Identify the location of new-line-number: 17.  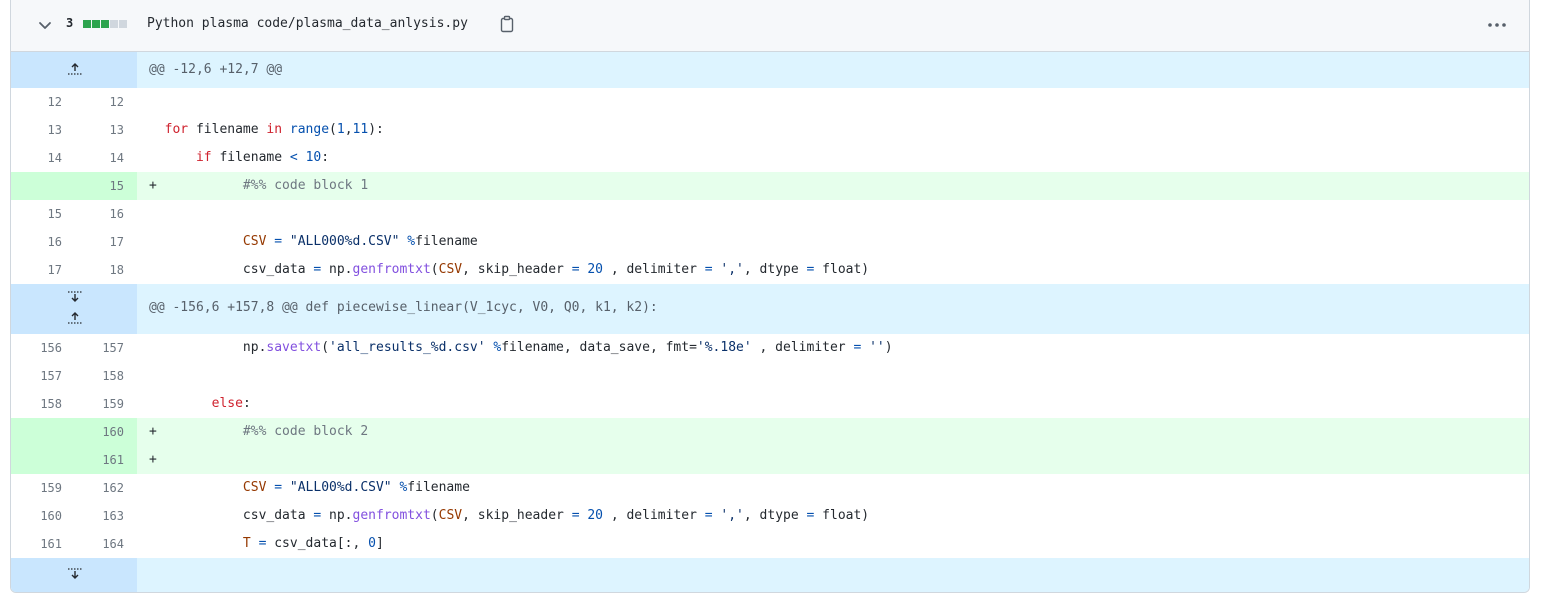
(105, 242).